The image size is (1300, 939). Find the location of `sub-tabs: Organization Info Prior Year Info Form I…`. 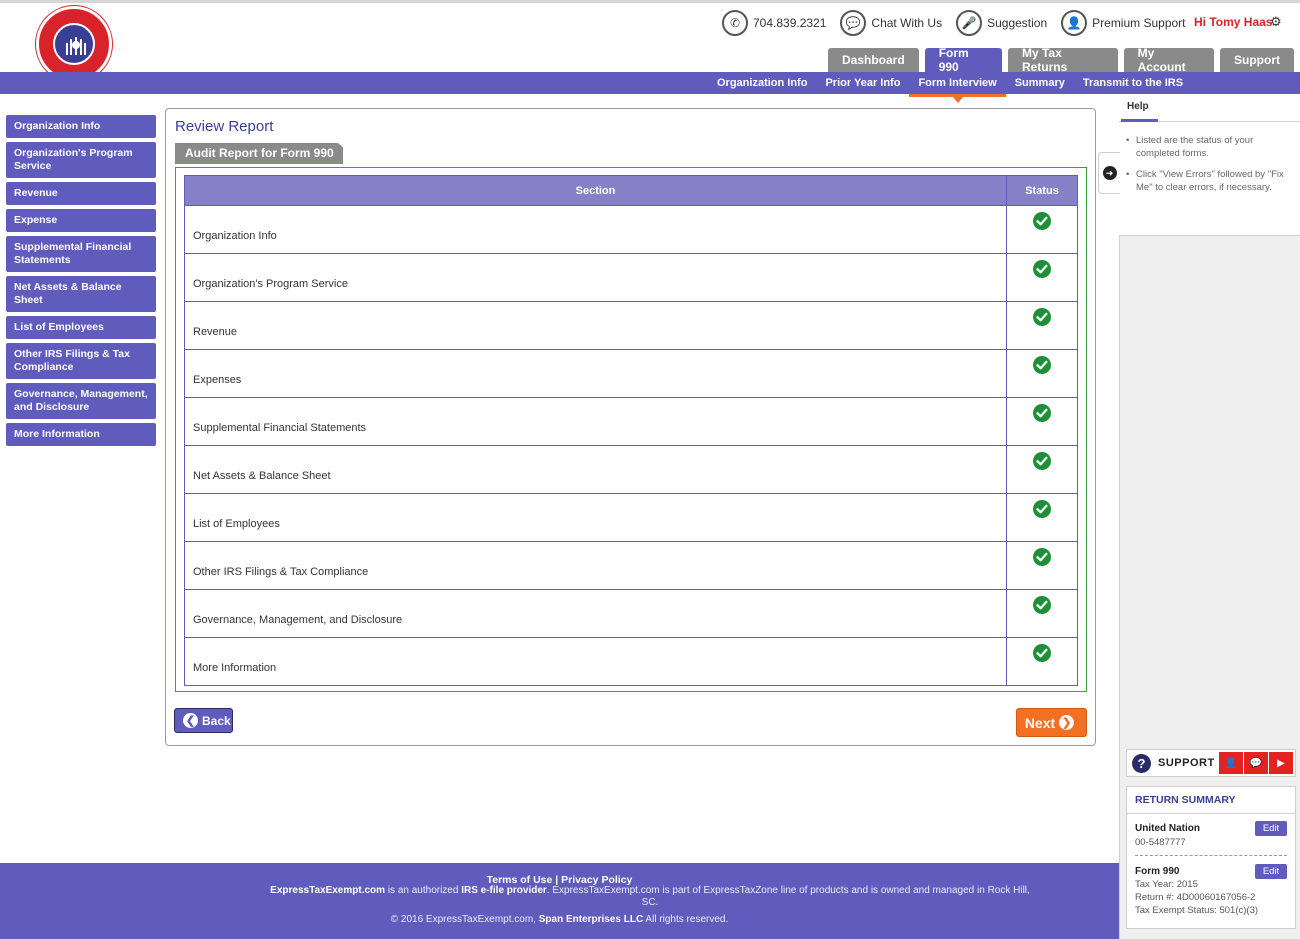

sub-tabs: Organization Info Prior Year Info Form I… is located at coordinates (950, 87).